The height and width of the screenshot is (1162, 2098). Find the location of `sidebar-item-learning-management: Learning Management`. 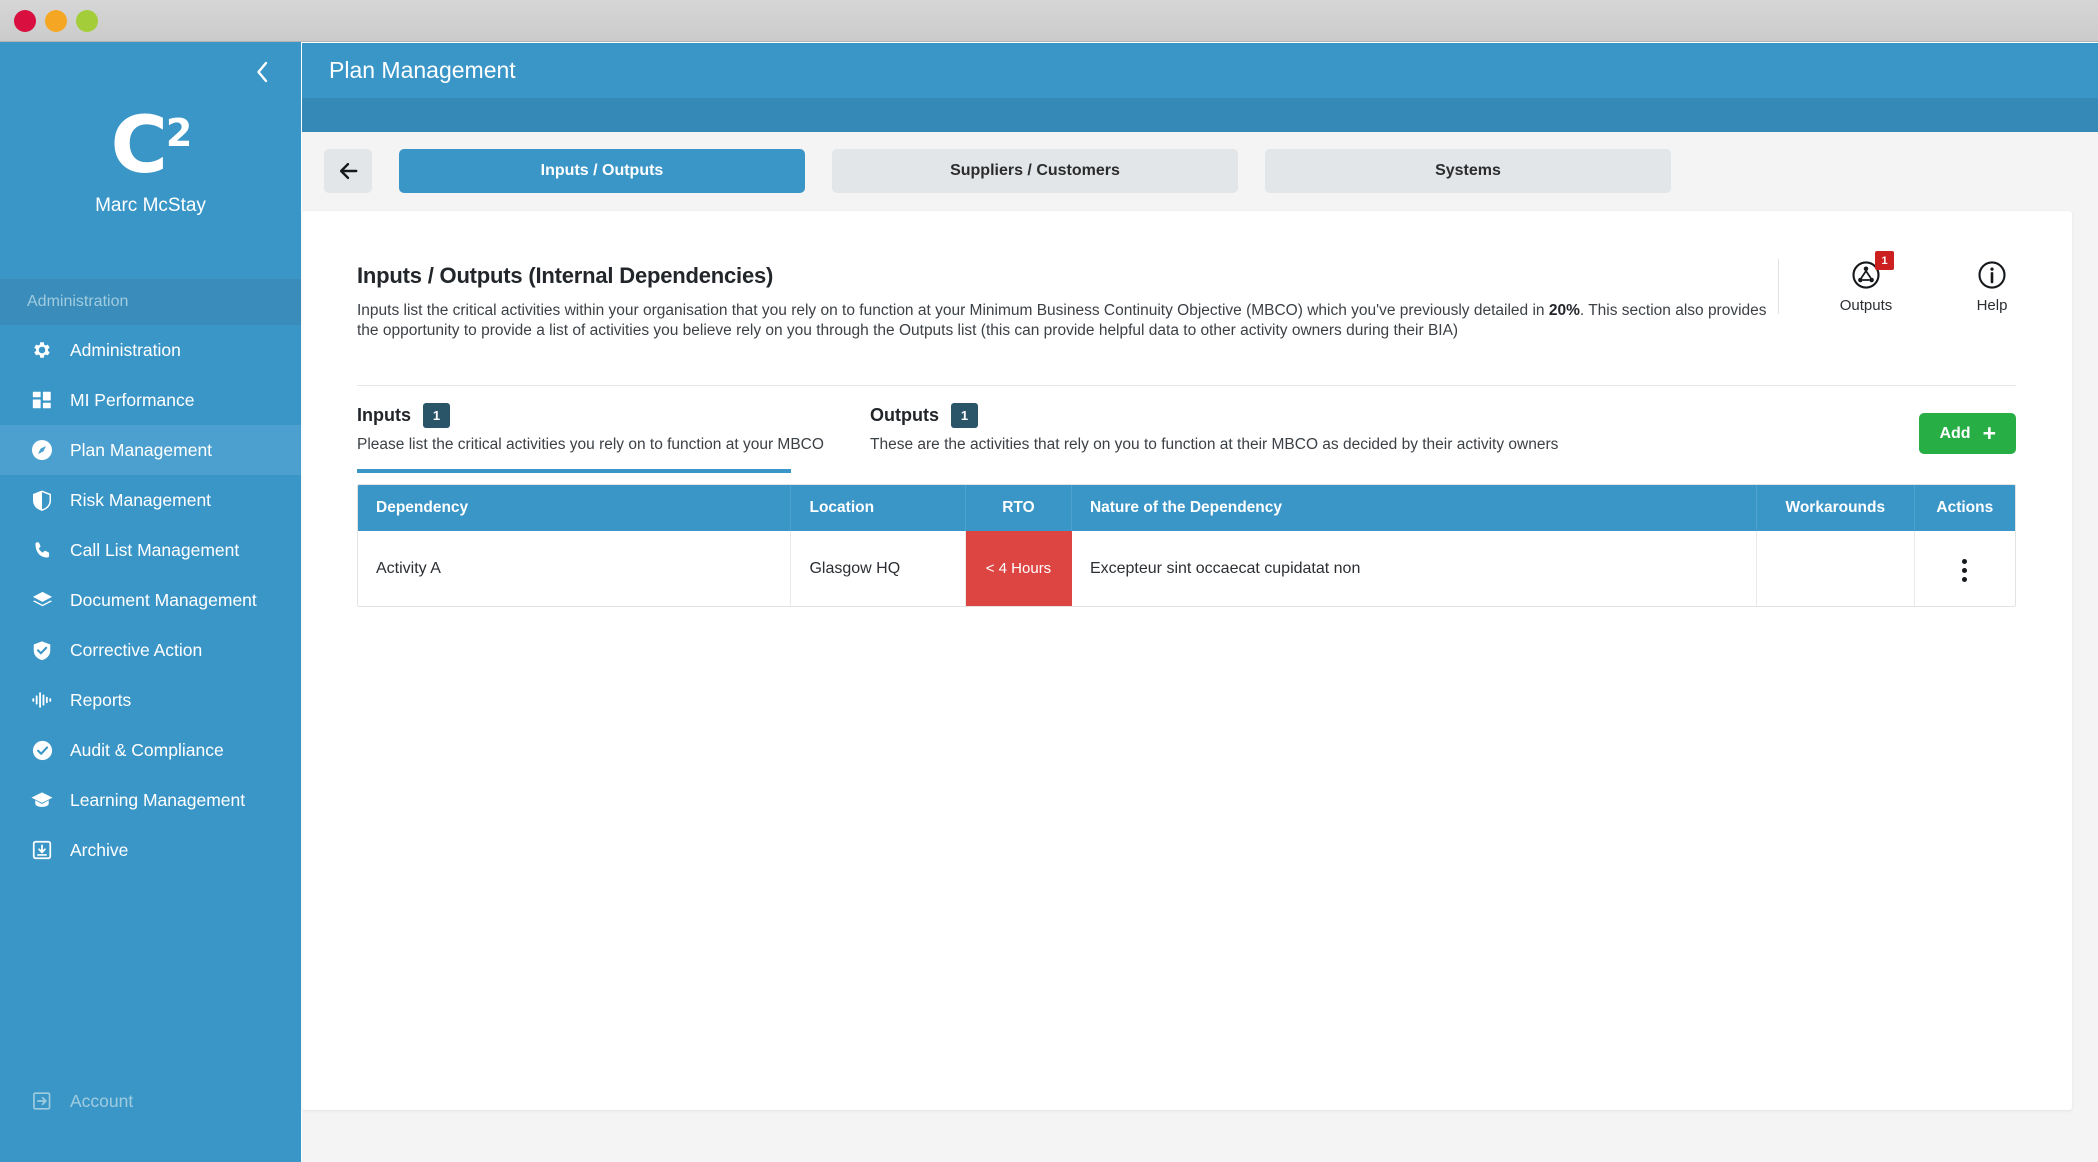

sidebar-item-learning-management: Learning Management is located at coordinates (150, 800).